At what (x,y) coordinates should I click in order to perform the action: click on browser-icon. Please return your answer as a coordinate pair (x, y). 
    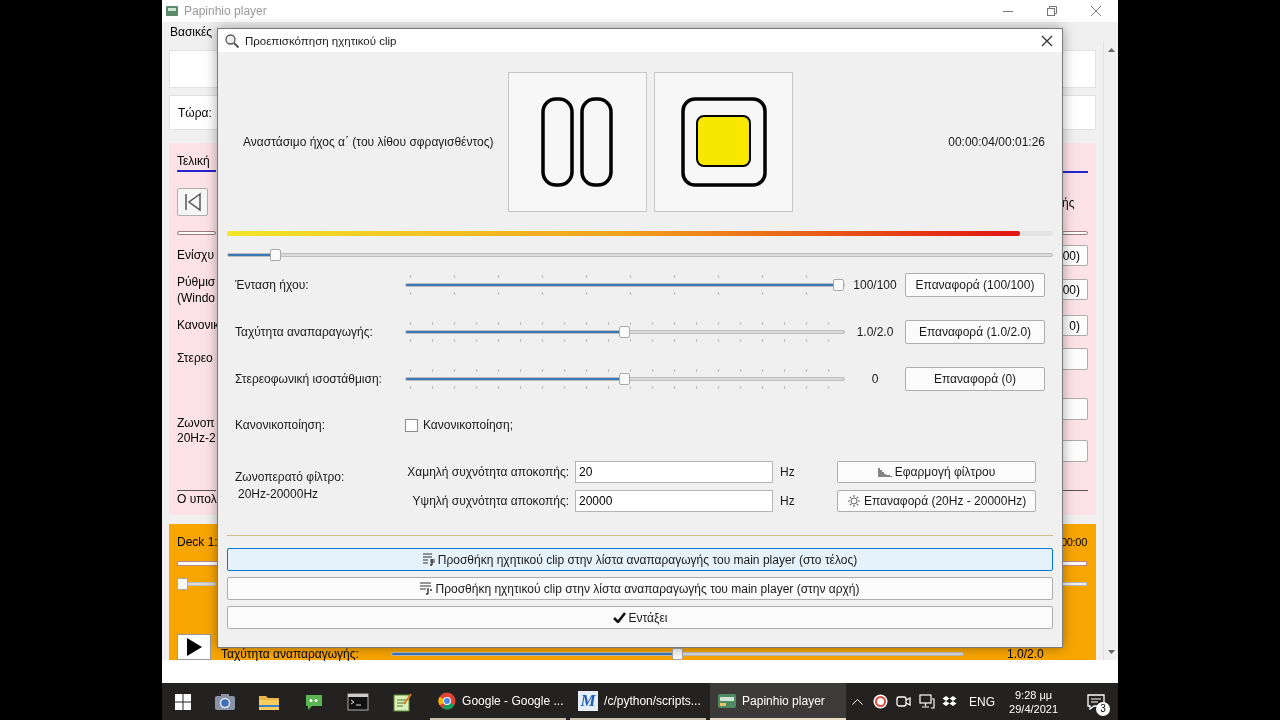
    Looking at the image, I should click on (447, 700).